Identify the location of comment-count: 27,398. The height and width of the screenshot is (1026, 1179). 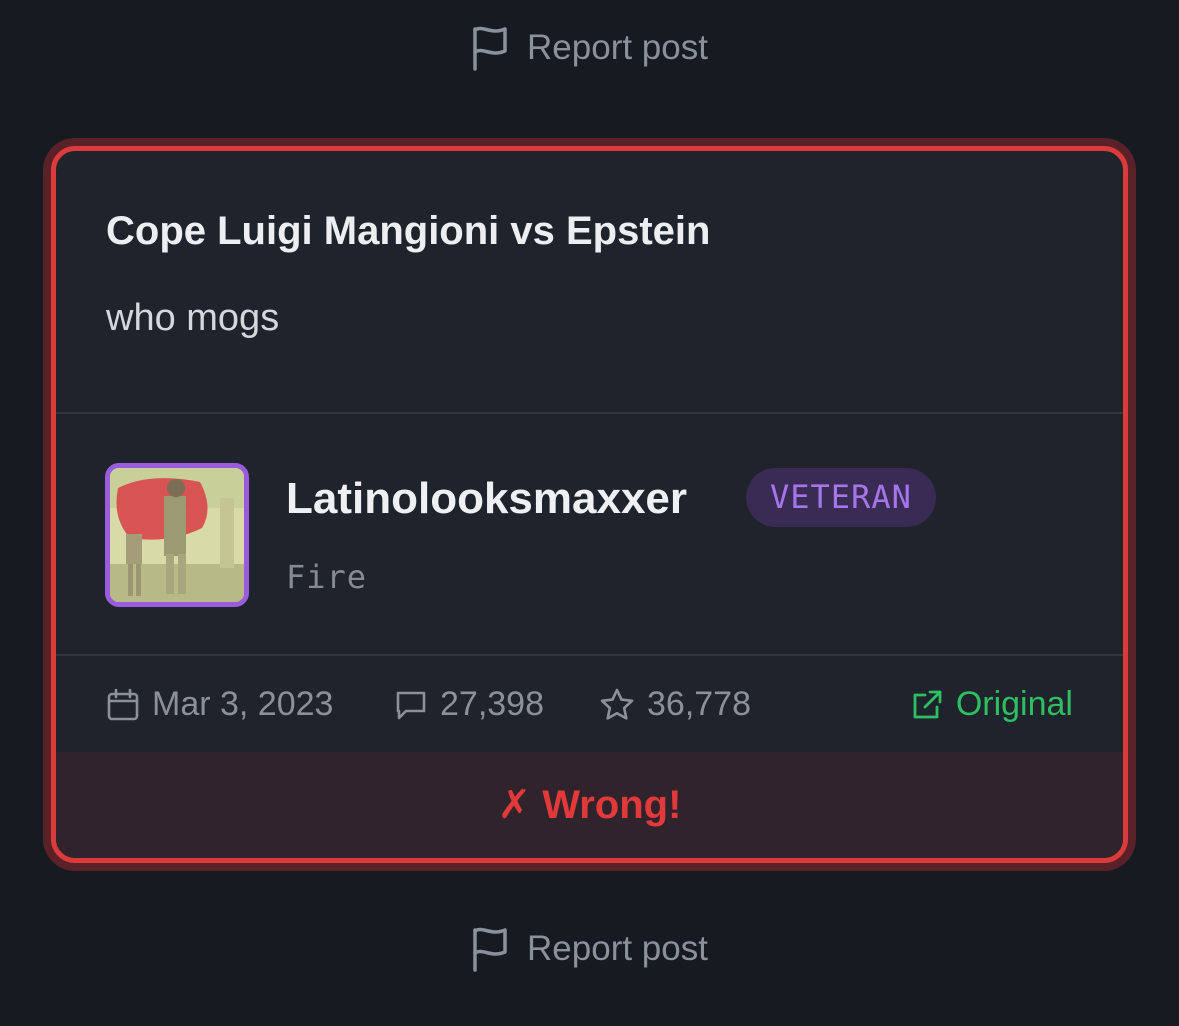
(469, 704).